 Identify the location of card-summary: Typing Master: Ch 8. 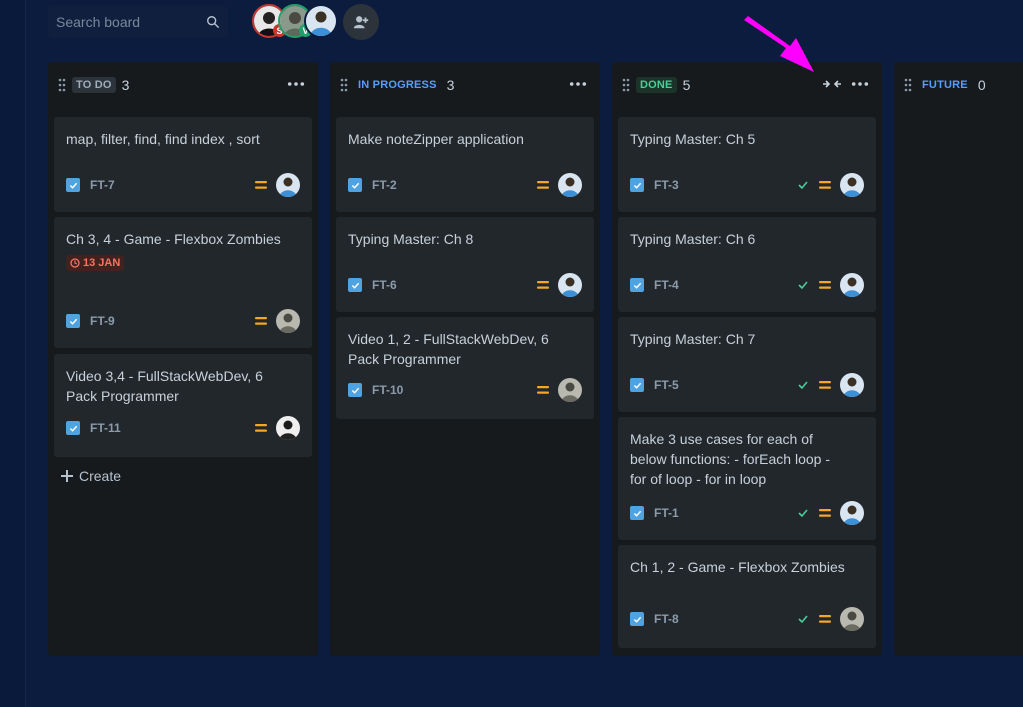
(411, 239).